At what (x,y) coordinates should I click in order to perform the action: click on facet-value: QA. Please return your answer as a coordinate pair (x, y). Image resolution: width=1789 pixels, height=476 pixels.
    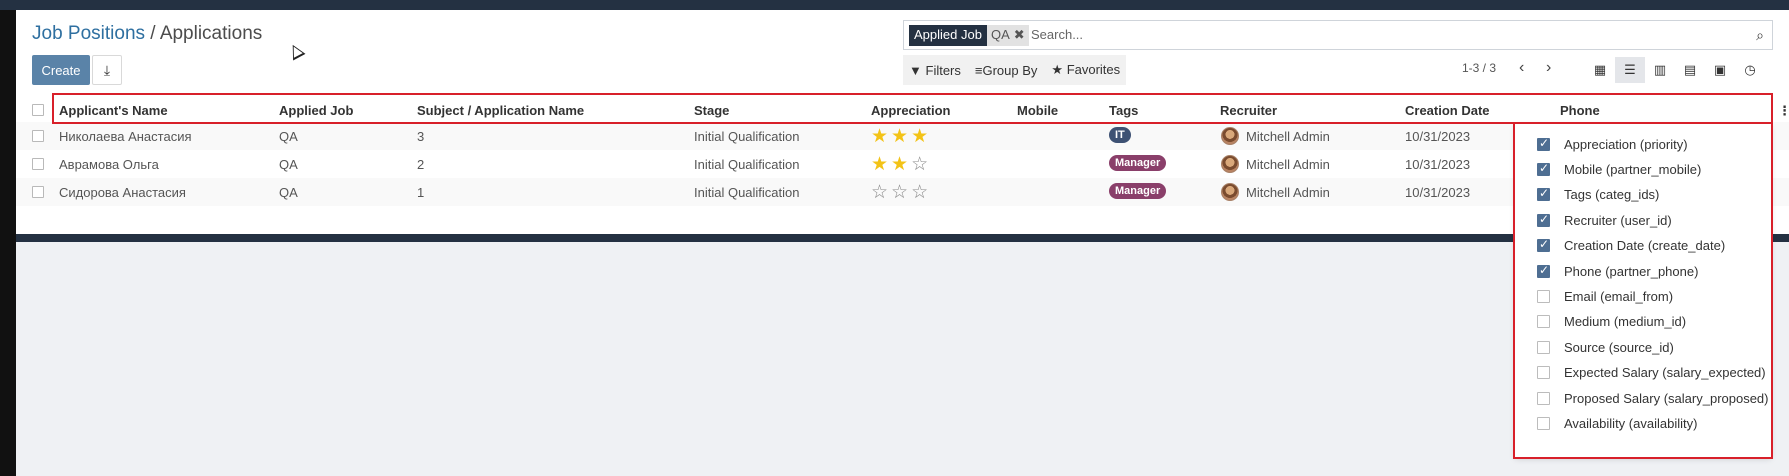
    Looking at the image, I should click on (1000, 35).